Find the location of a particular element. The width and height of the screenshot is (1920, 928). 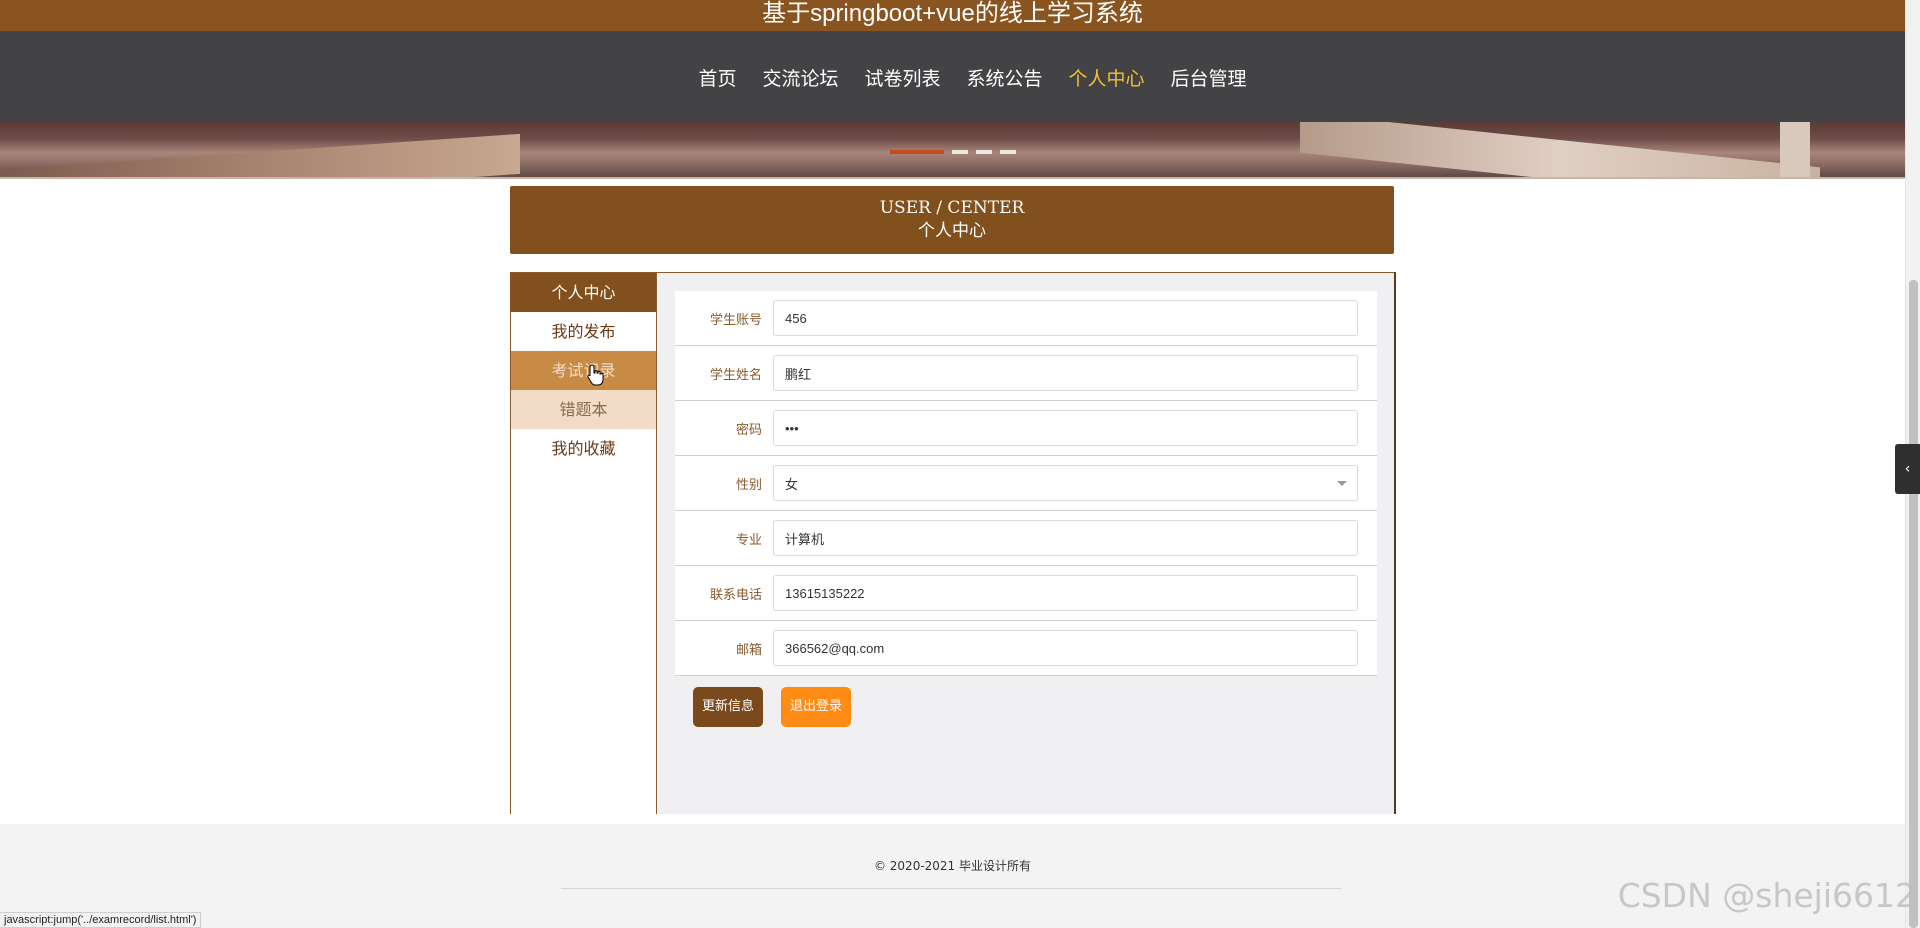

section-title-en: USER / CENTER is located at coordinates (952, 208).